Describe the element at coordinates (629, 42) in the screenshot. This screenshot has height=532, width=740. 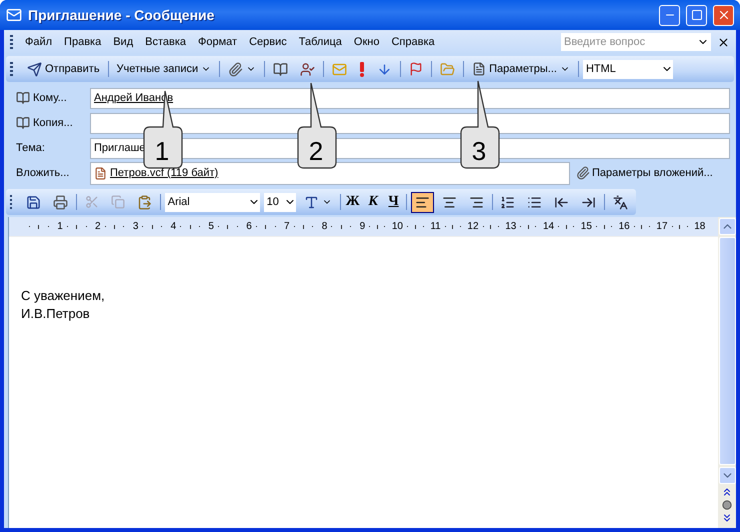
I see `help-search-field: Введите вопрос` at that location.